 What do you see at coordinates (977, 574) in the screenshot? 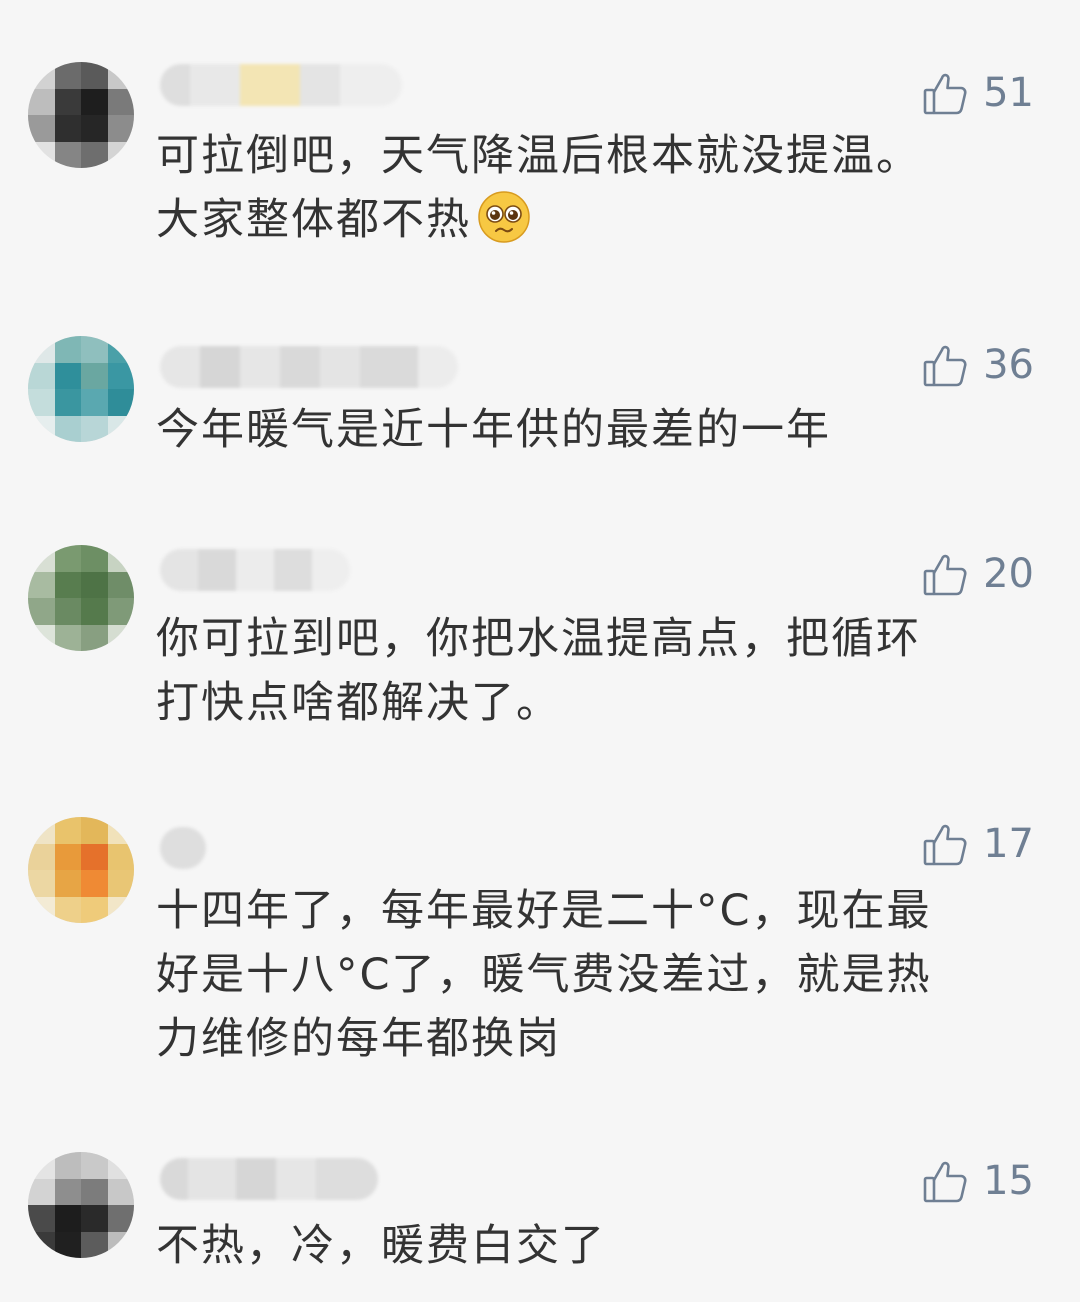
I see `like-button: 20` at bounding box center [977, 574].